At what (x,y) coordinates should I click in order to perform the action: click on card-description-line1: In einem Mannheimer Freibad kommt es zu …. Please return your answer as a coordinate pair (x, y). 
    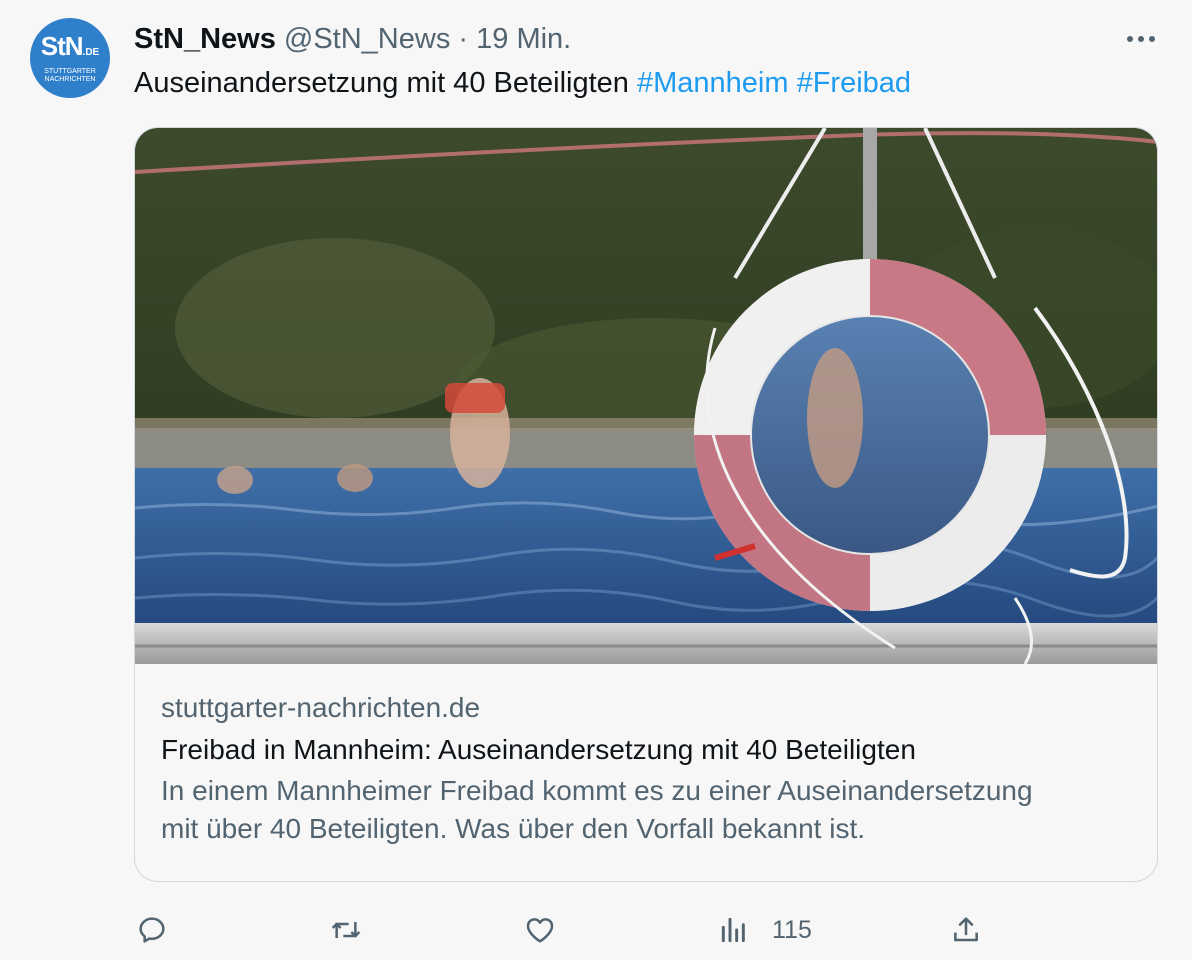
    Looking at the image, I should click on (597, 790).